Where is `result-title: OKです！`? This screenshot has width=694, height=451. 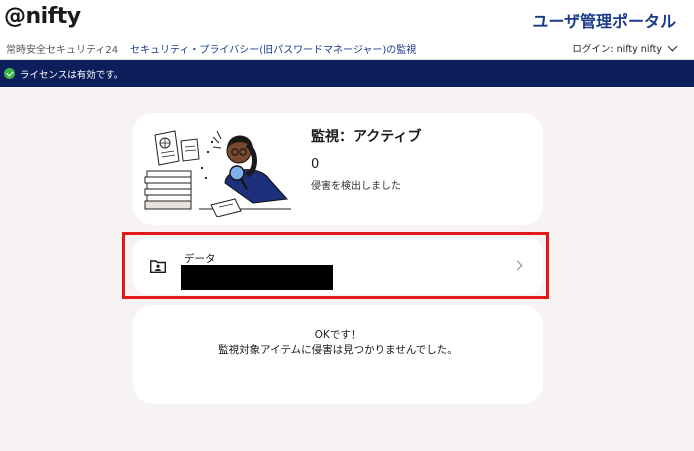 result-title: OKです！ is located at coordinates (338, 335).